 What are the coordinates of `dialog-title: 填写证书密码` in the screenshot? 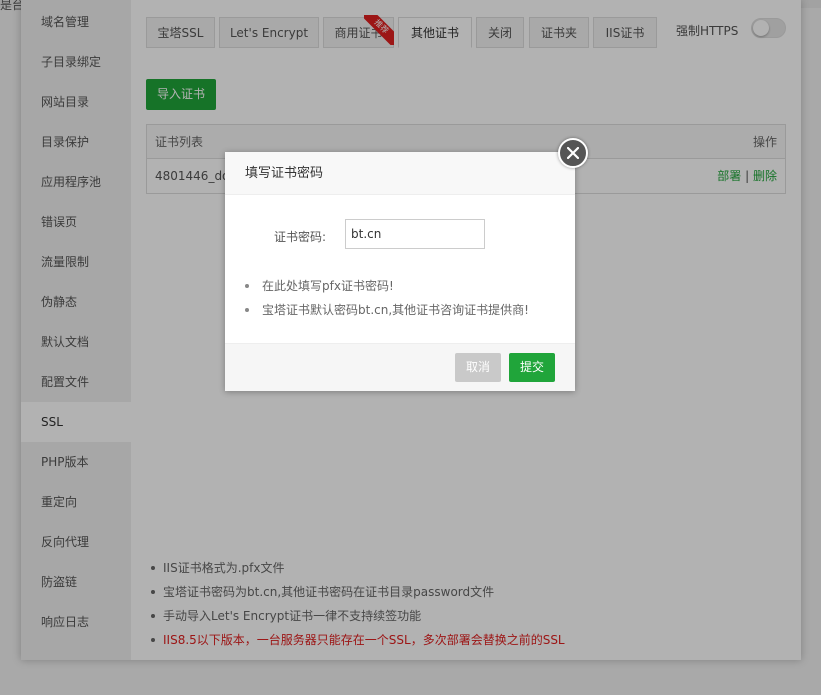 It's located at (400, 173).